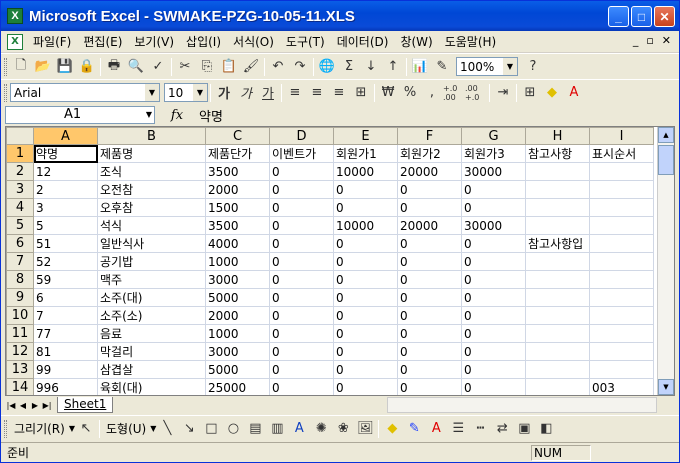 The image size is (680, 463). What do you see at coordinates (237, 136) in the screenshot?
I see `column-header: C` at bounding box center [237, 136].